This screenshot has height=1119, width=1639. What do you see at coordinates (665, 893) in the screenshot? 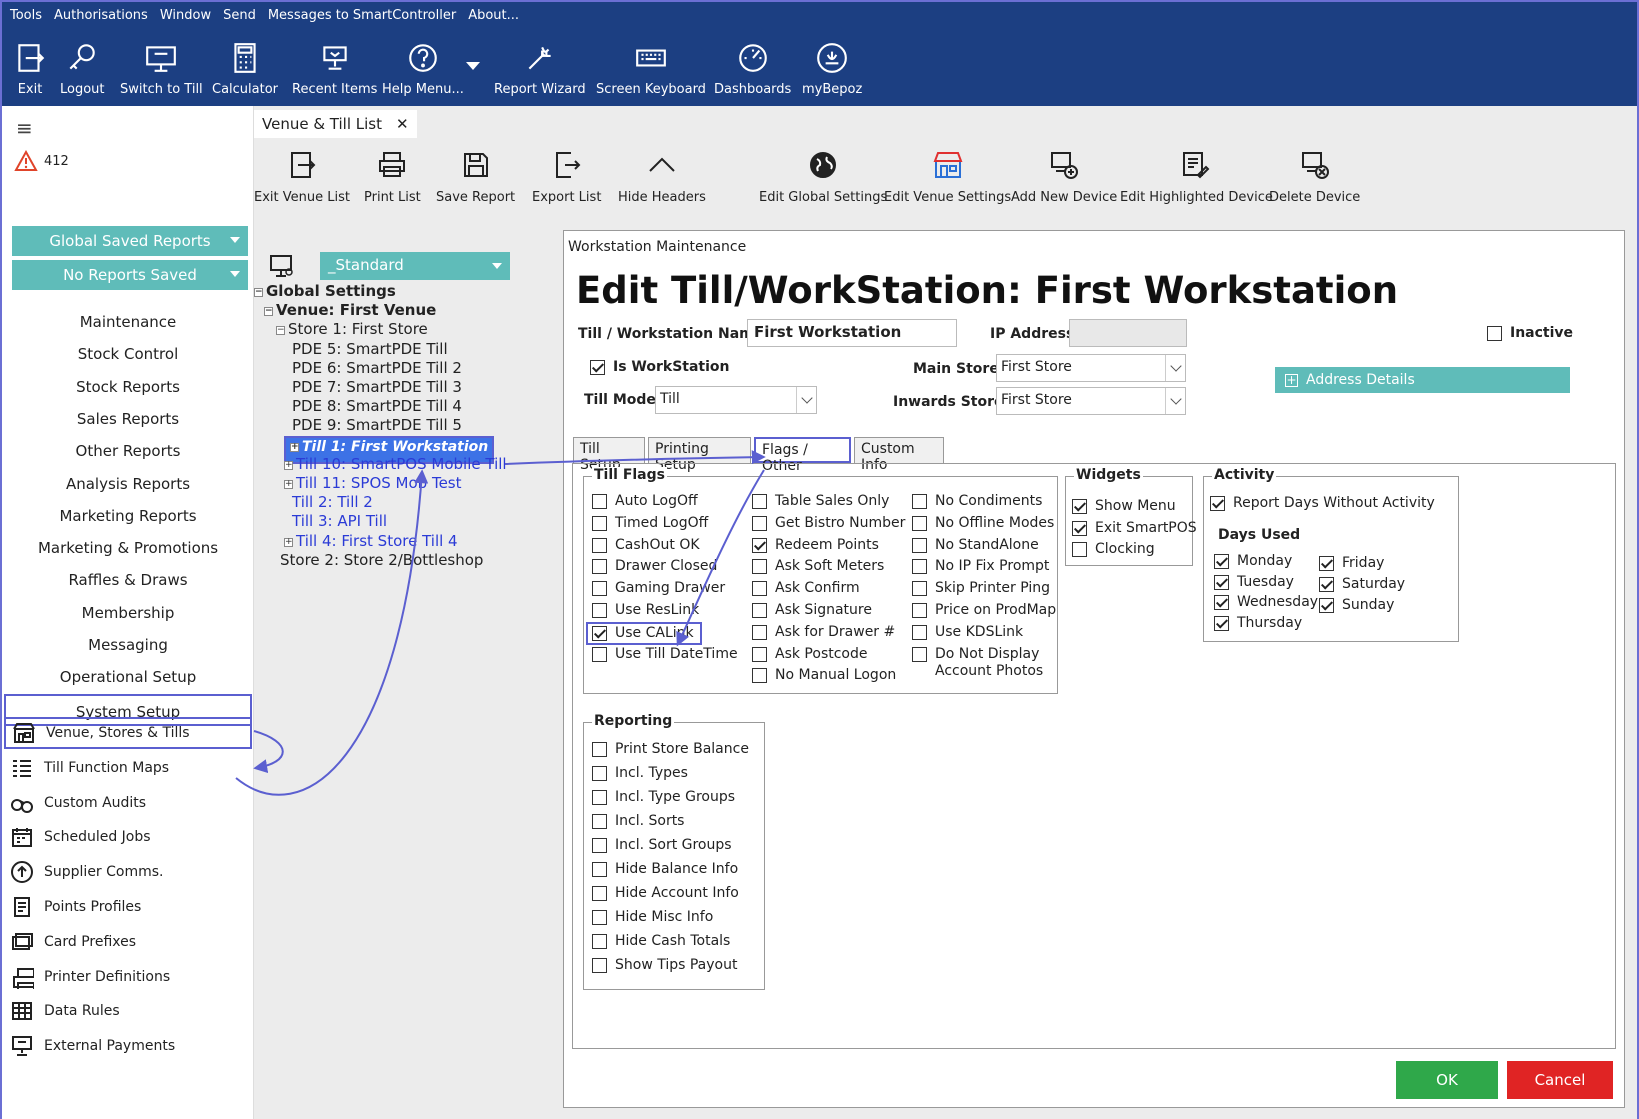
I see `hide-account-info-checkbox: Hide Account Info` at bounding box center [665, 893].